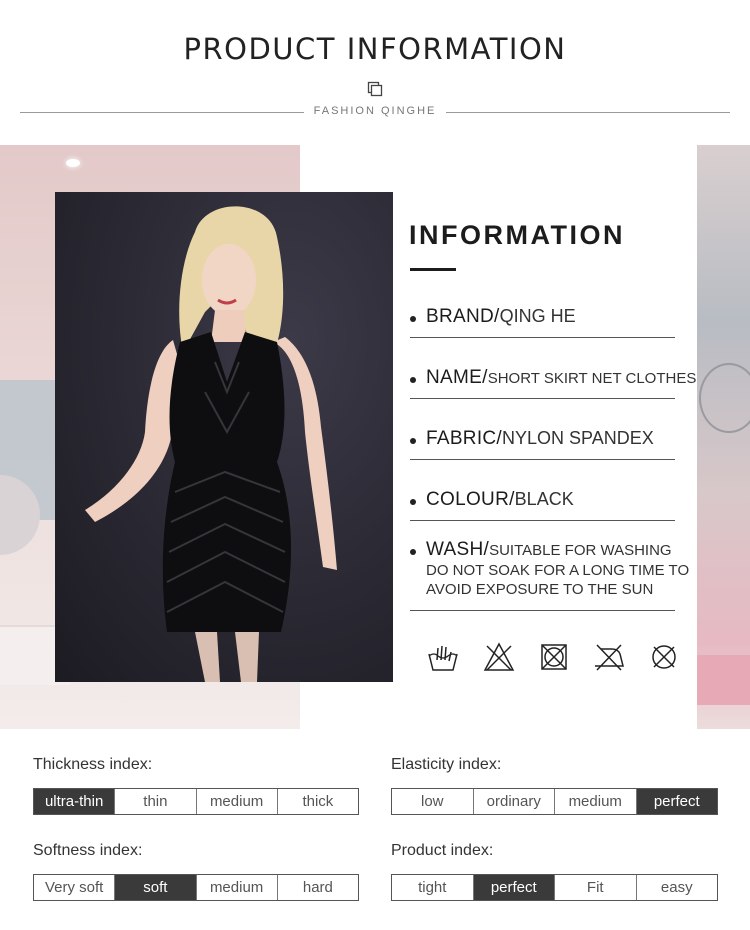 This screenshot has height=930, width=750. Describe the element at coordinates (93, 764) in the screenshot. I see `thickness-index-label: Thickness index:` at that location.